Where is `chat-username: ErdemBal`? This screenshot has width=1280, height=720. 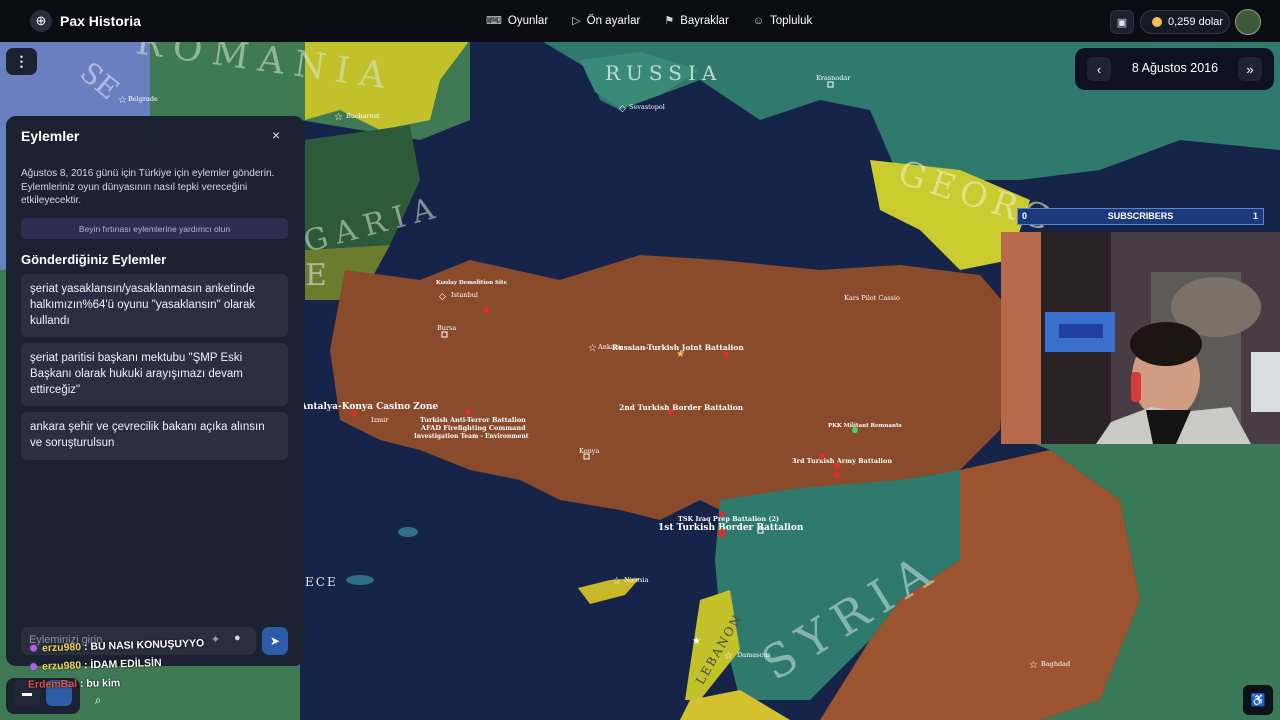
chat-username: ErdemBal is located at coordinates (52, 684).